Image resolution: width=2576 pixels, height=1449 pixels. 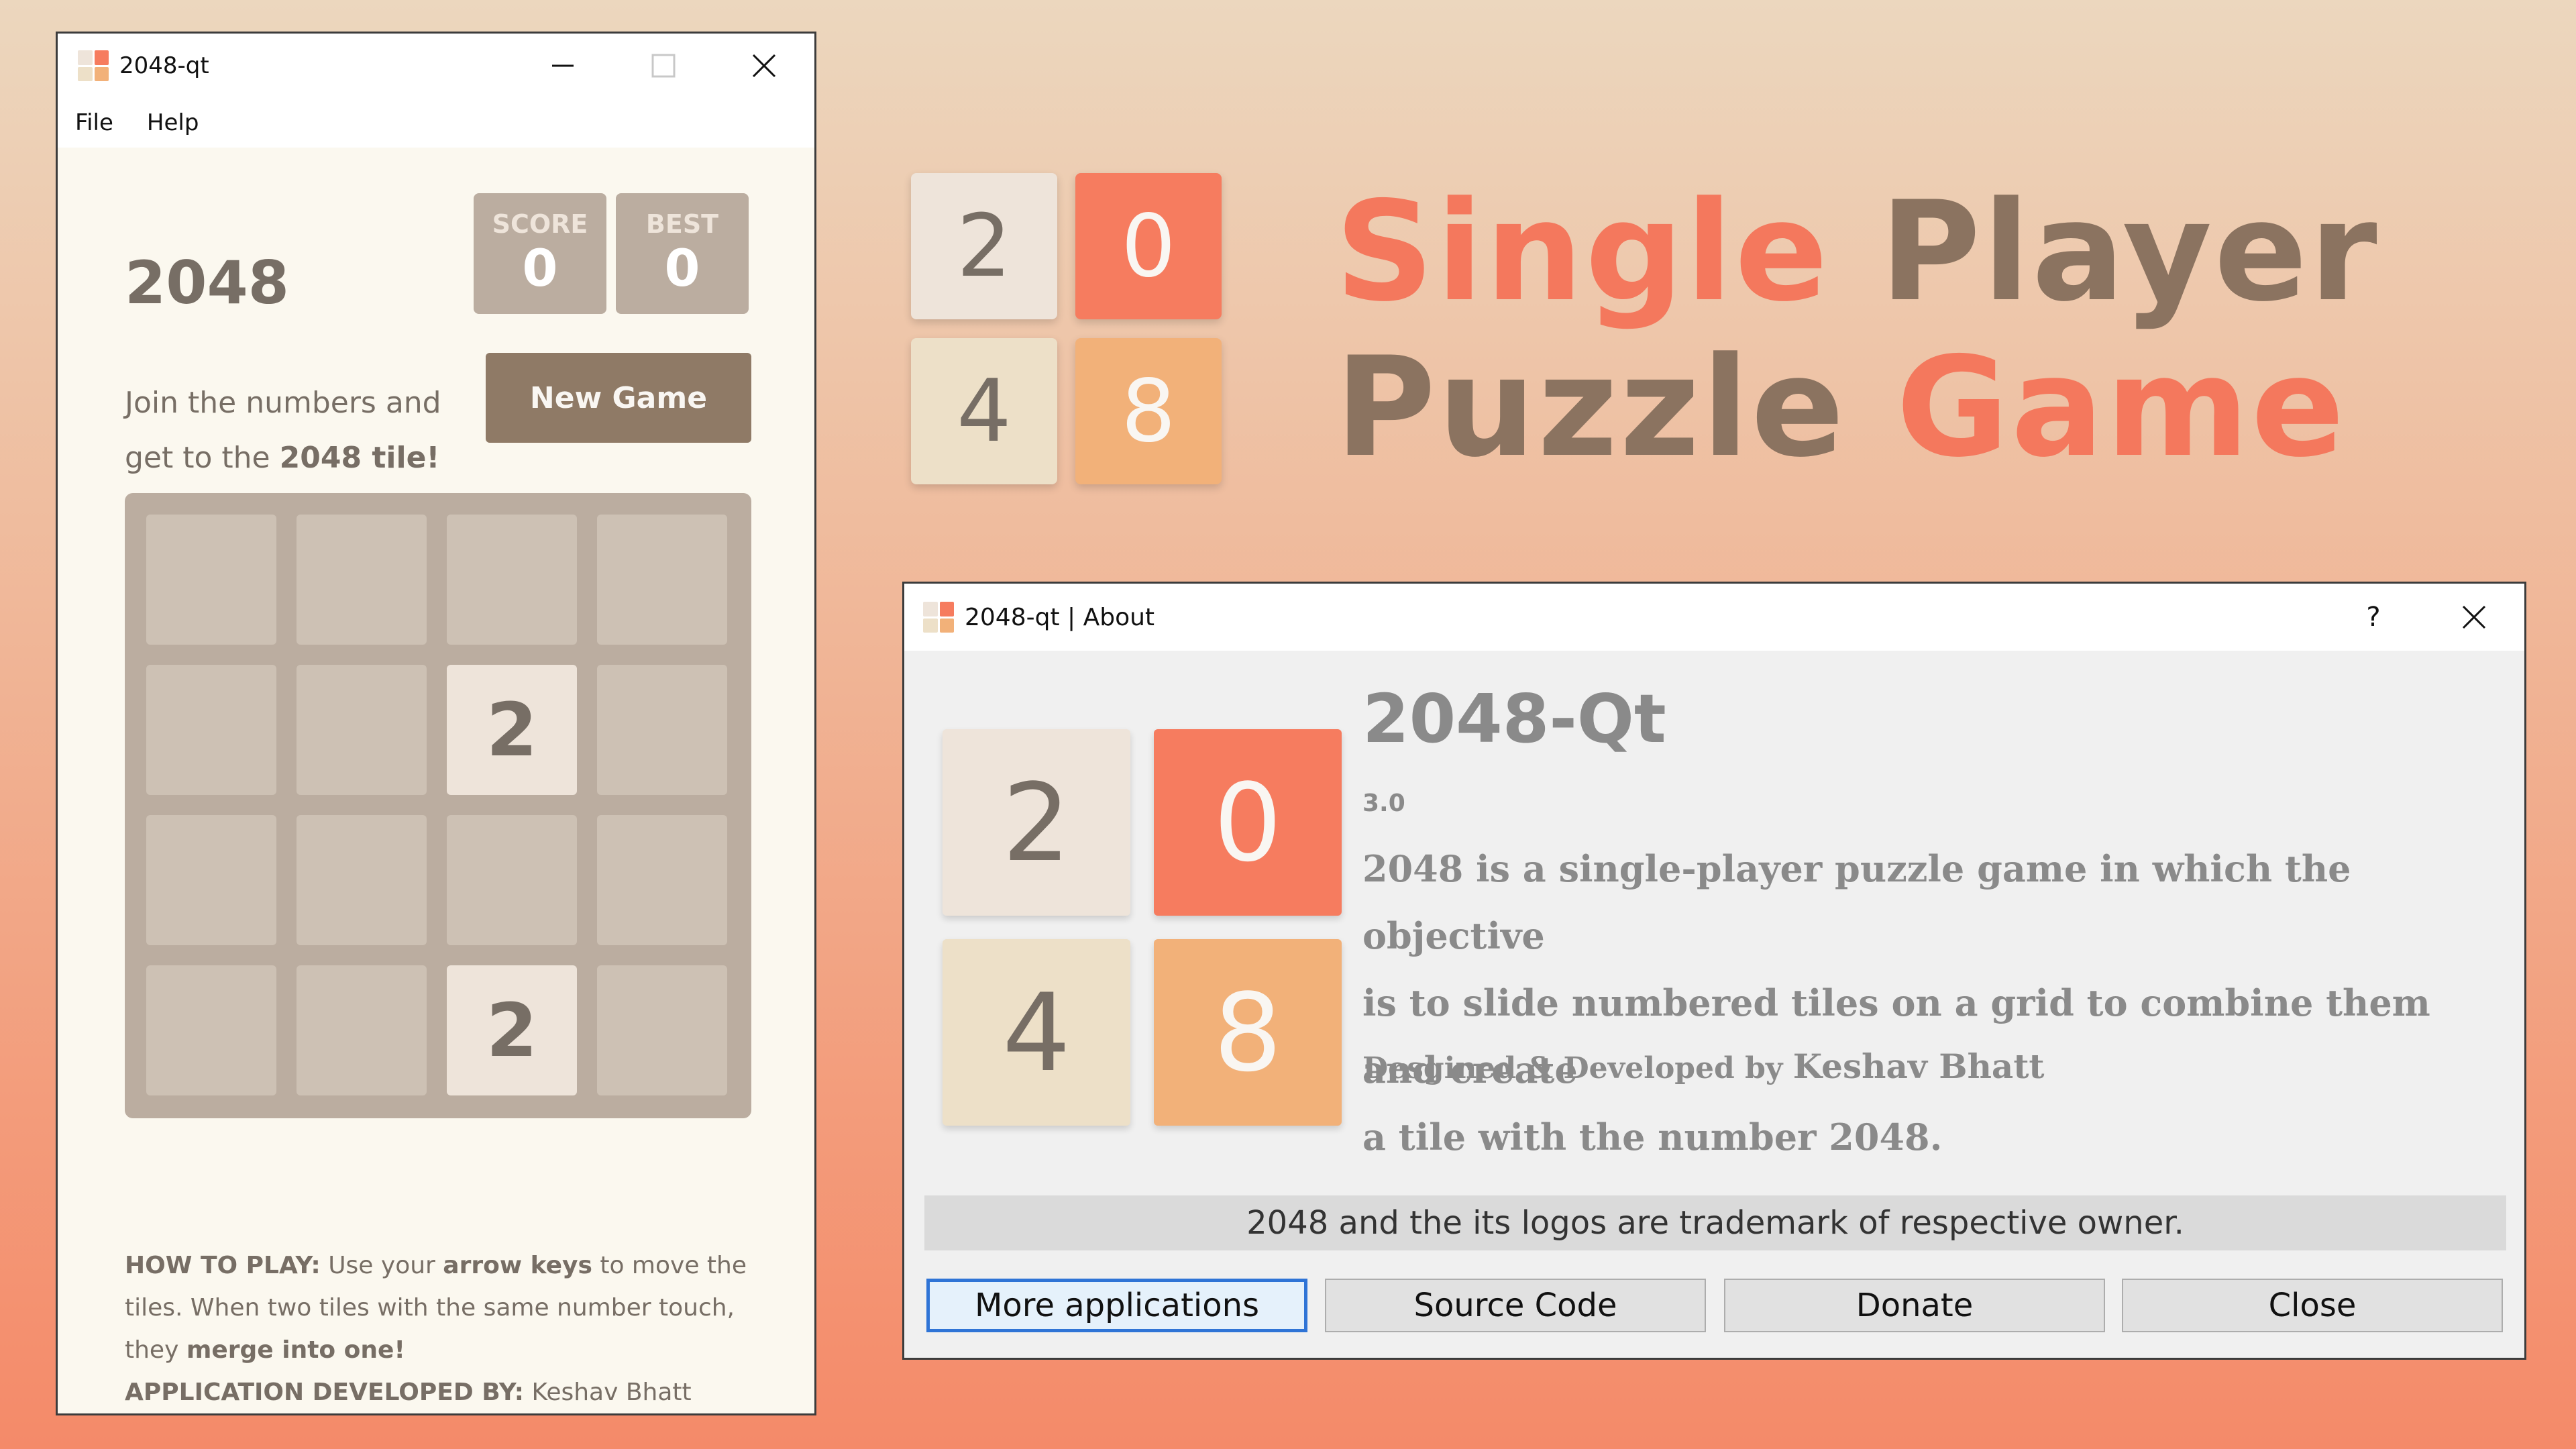 I want to click on about-version: 3.0, so click(x=1383, y=803).